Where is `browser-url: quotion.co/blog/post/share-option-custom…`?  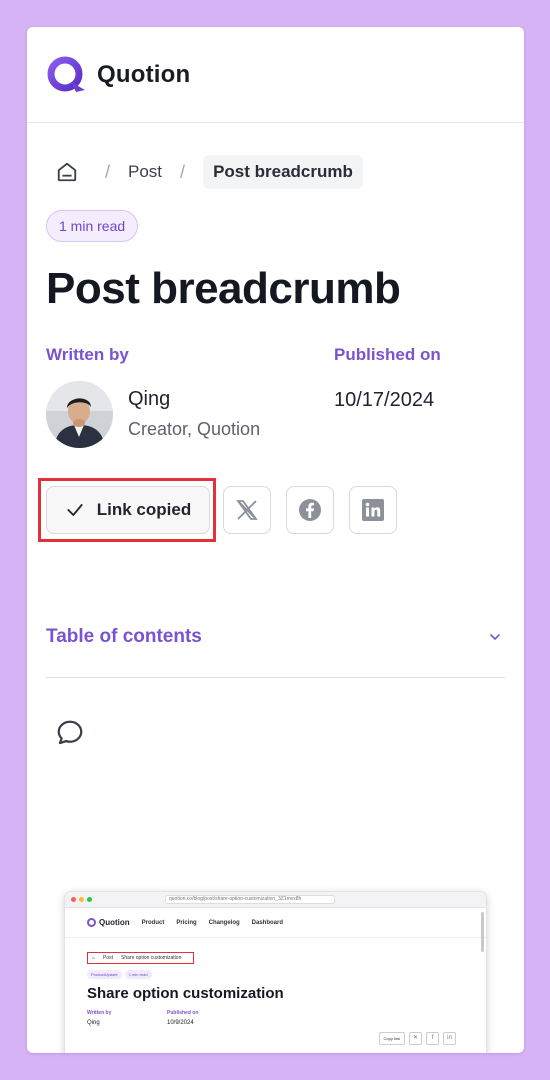
browser-url: quotion.co/blog/post/share-option-custom… is located at coordinates (250, 899).